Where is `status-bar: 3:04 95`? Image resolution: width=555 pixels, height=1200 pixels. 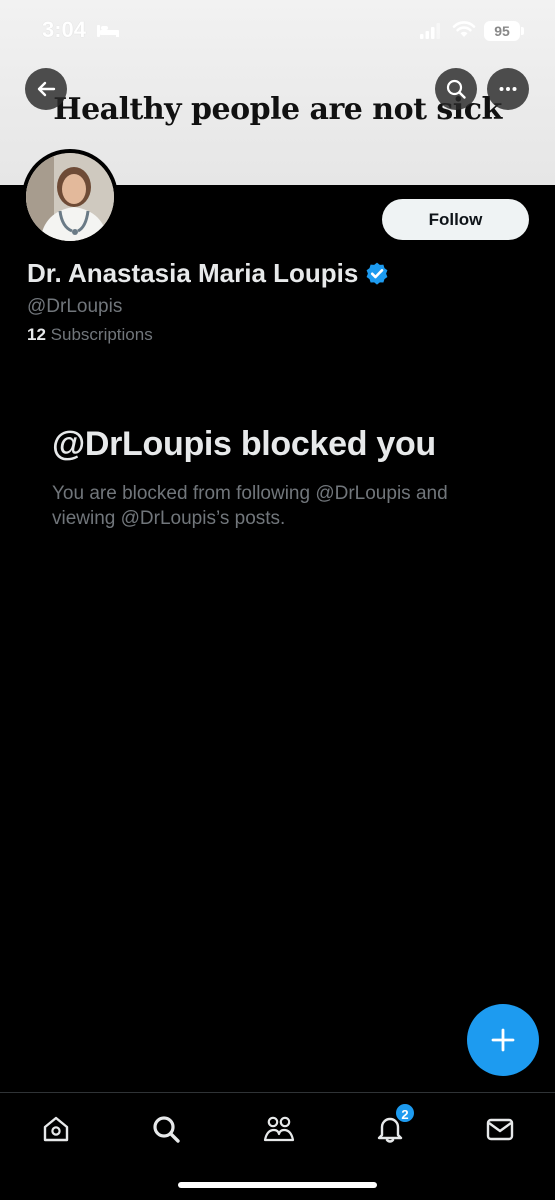 status-bar: 3:04 95 is located at coordinates (277, 31).